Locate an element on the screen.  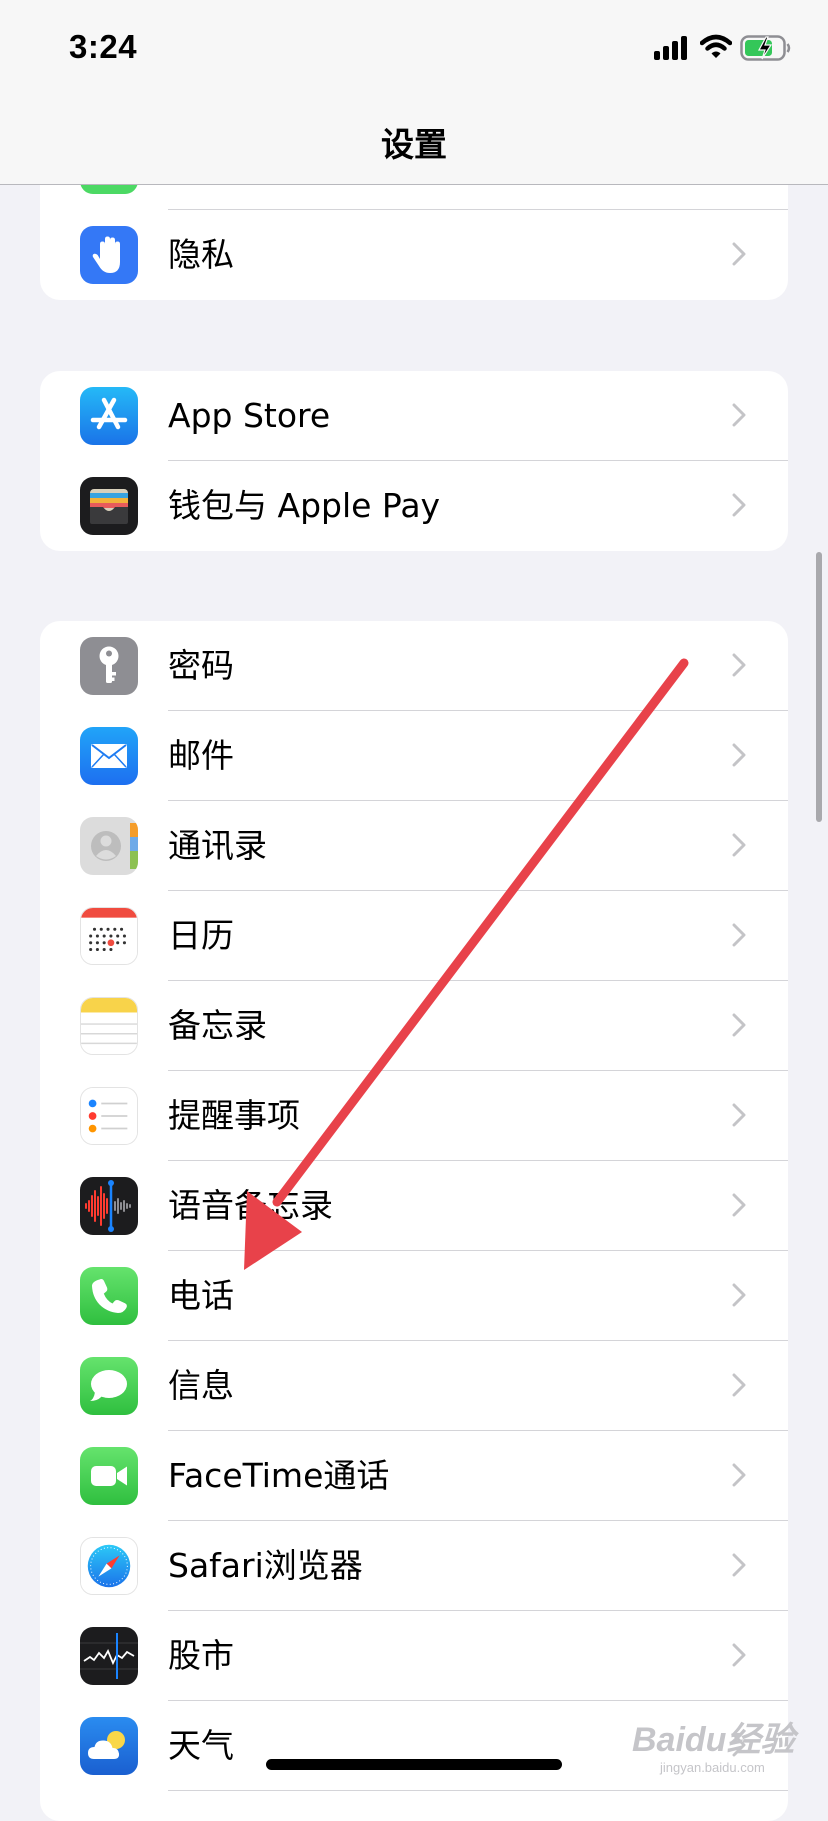
messages-icon is located at coordinates (109, 1386).